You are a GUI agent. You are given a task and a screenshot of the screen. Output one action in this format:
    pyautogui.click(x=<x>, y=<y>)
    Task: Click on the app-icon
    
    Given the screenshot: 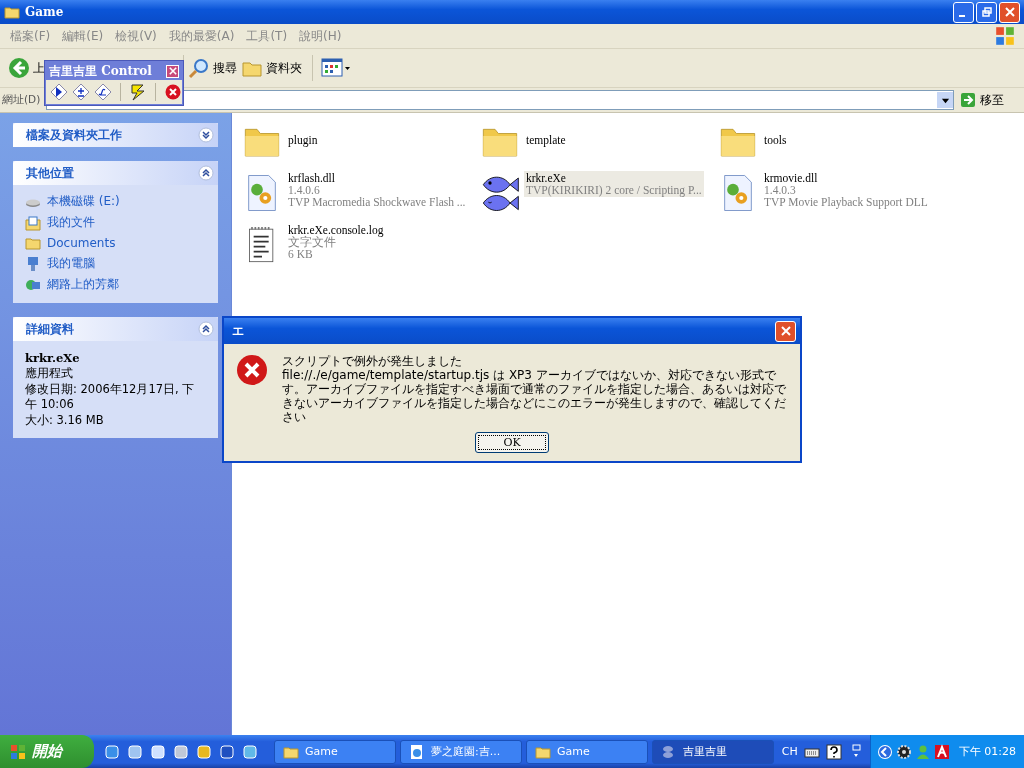 What is the action you would take?
    pyautogui.click(x=204, y=751)
    